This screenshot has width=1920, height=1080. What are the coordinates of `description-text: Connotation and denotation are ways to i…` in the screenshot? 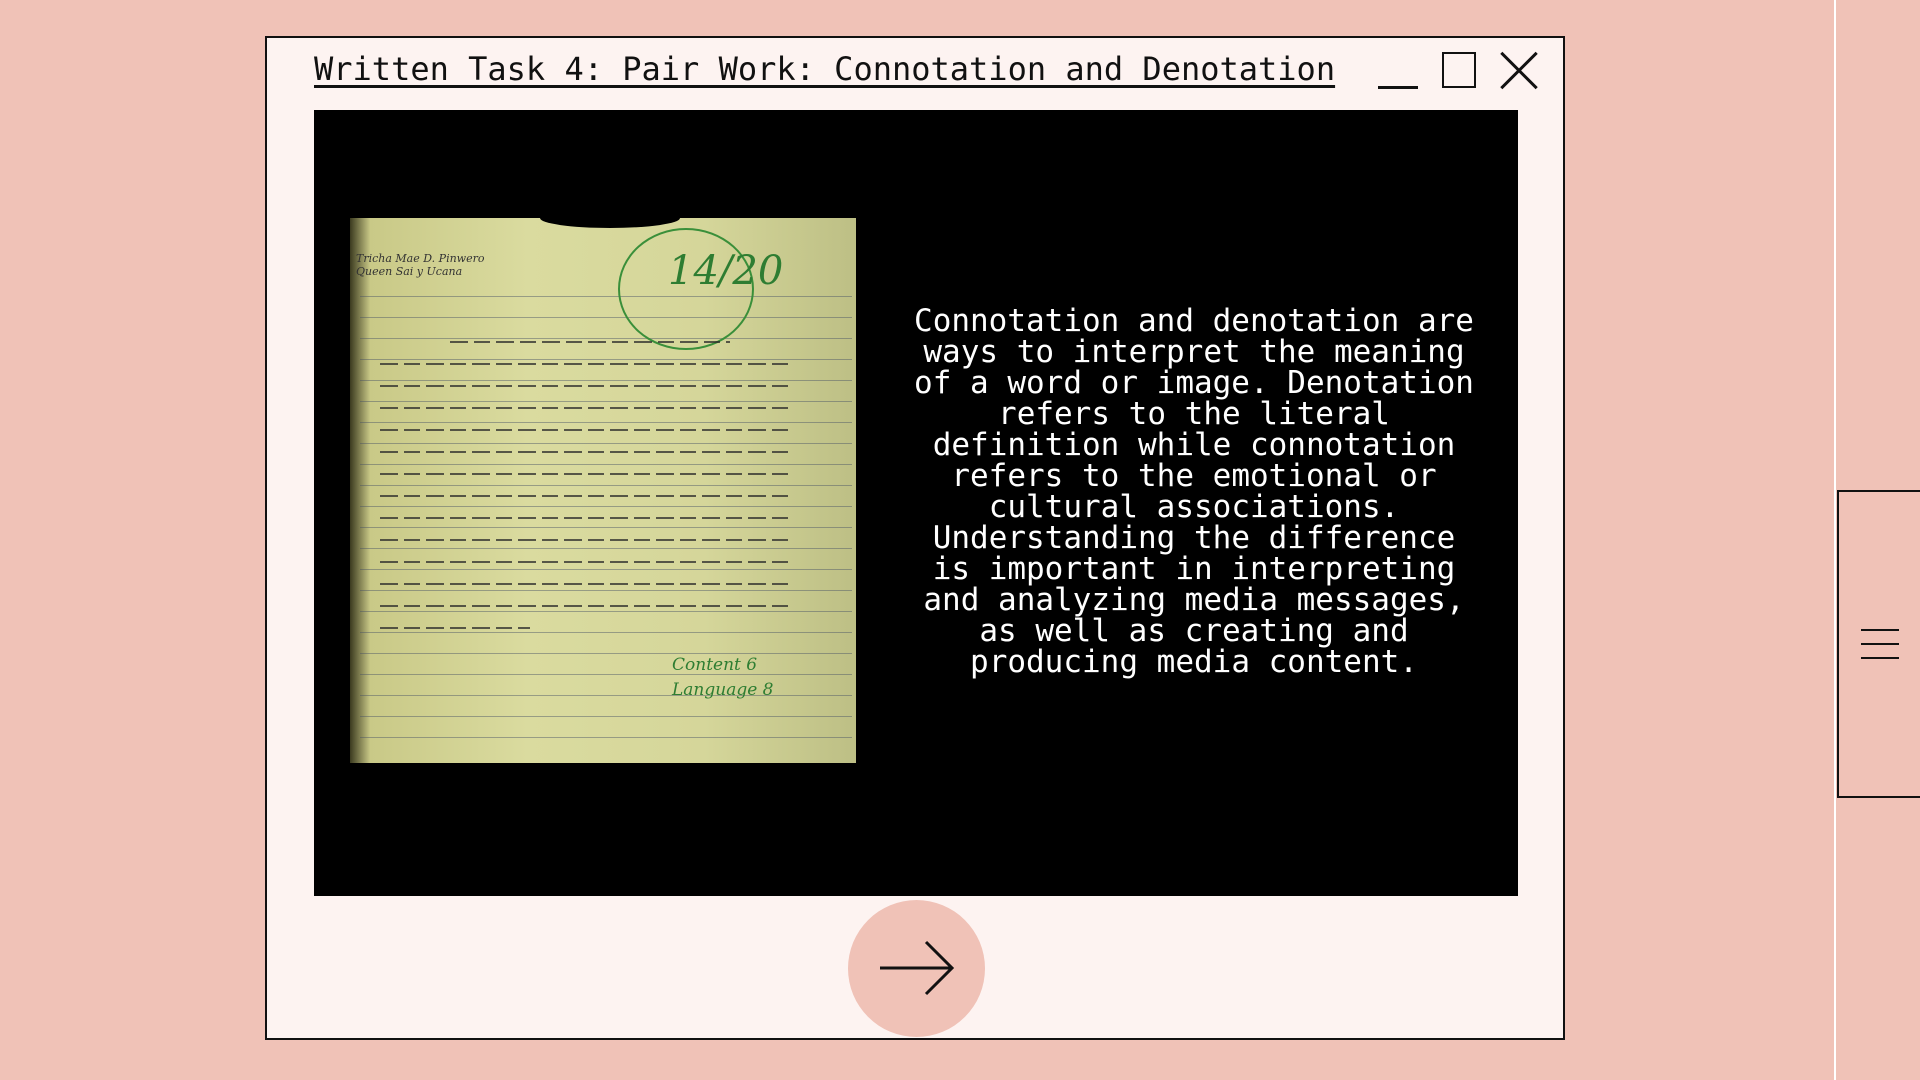 It's located at (1194, 491).